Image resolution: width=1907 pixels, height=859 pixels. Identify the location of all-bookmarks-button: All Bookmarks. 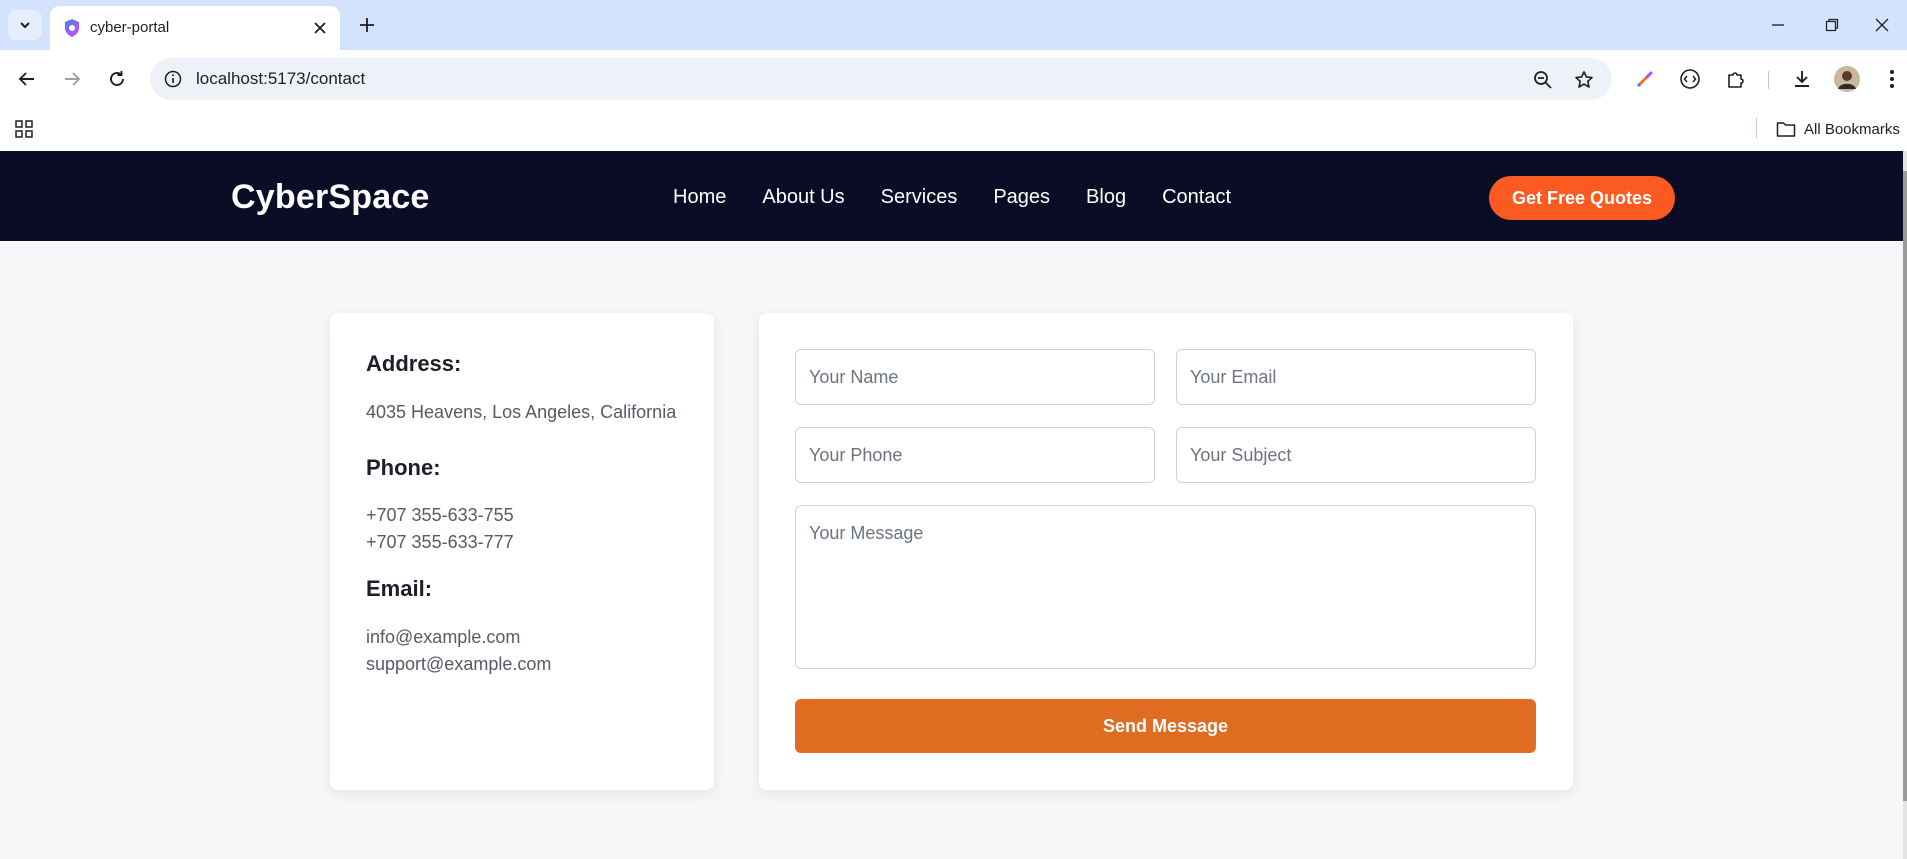
(1838, 129).